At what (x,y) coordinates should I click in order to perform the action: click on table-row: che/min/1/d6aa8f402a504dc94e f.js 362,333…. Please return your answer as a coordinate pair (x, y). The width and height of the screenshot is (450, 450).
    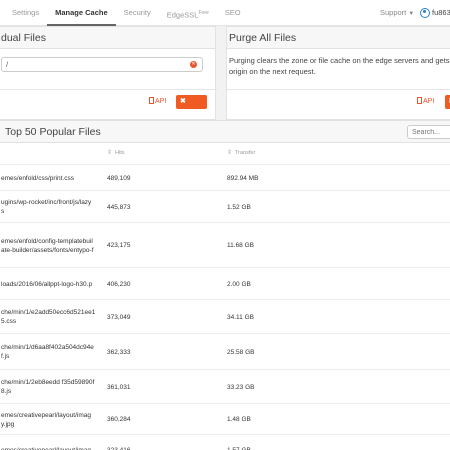
    Looking at the image, I should click on (225, 351).